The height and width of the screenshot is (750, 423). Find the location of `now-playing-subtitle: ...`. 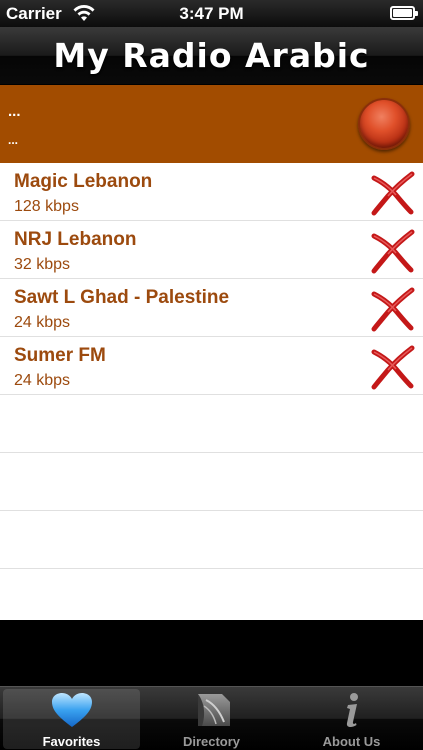

now-playing-subtitle: ... is located at coordinates (13, 140).